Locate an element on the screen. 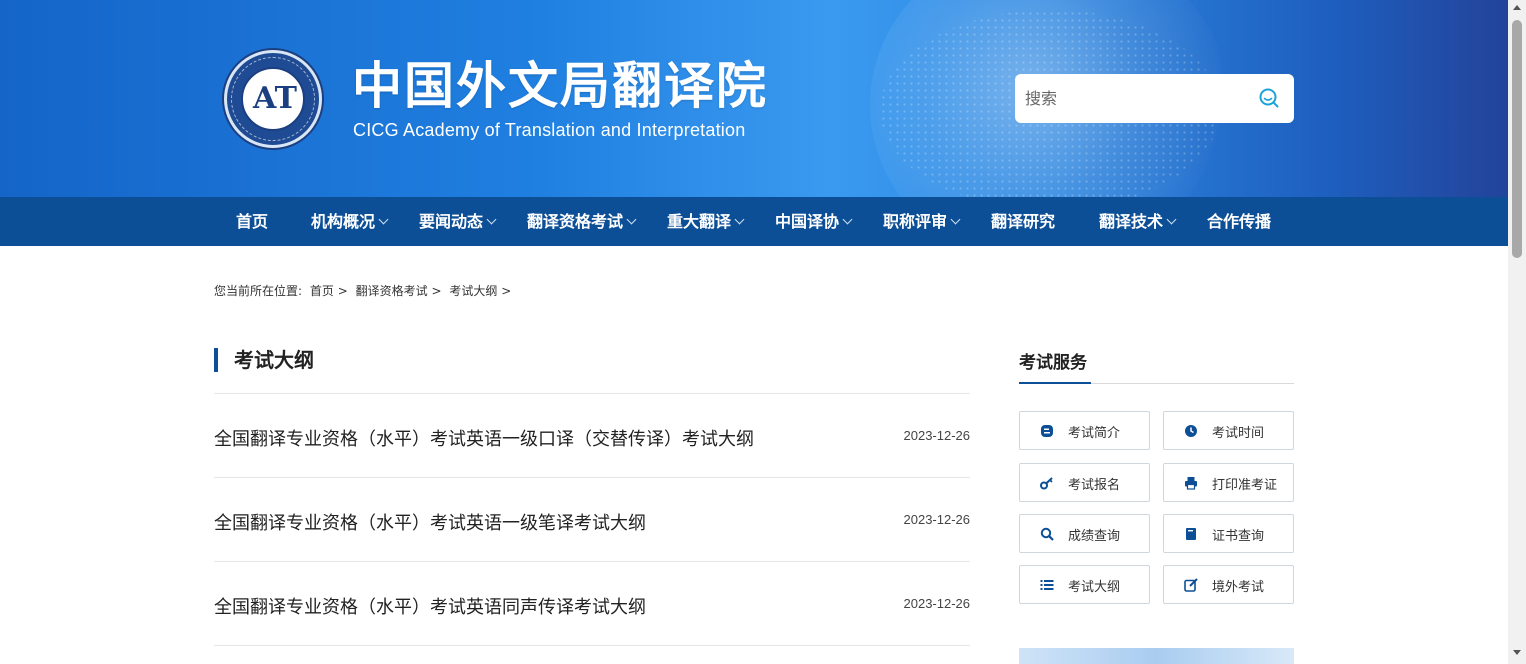  book-icon is located at coordinates (1191, 534).